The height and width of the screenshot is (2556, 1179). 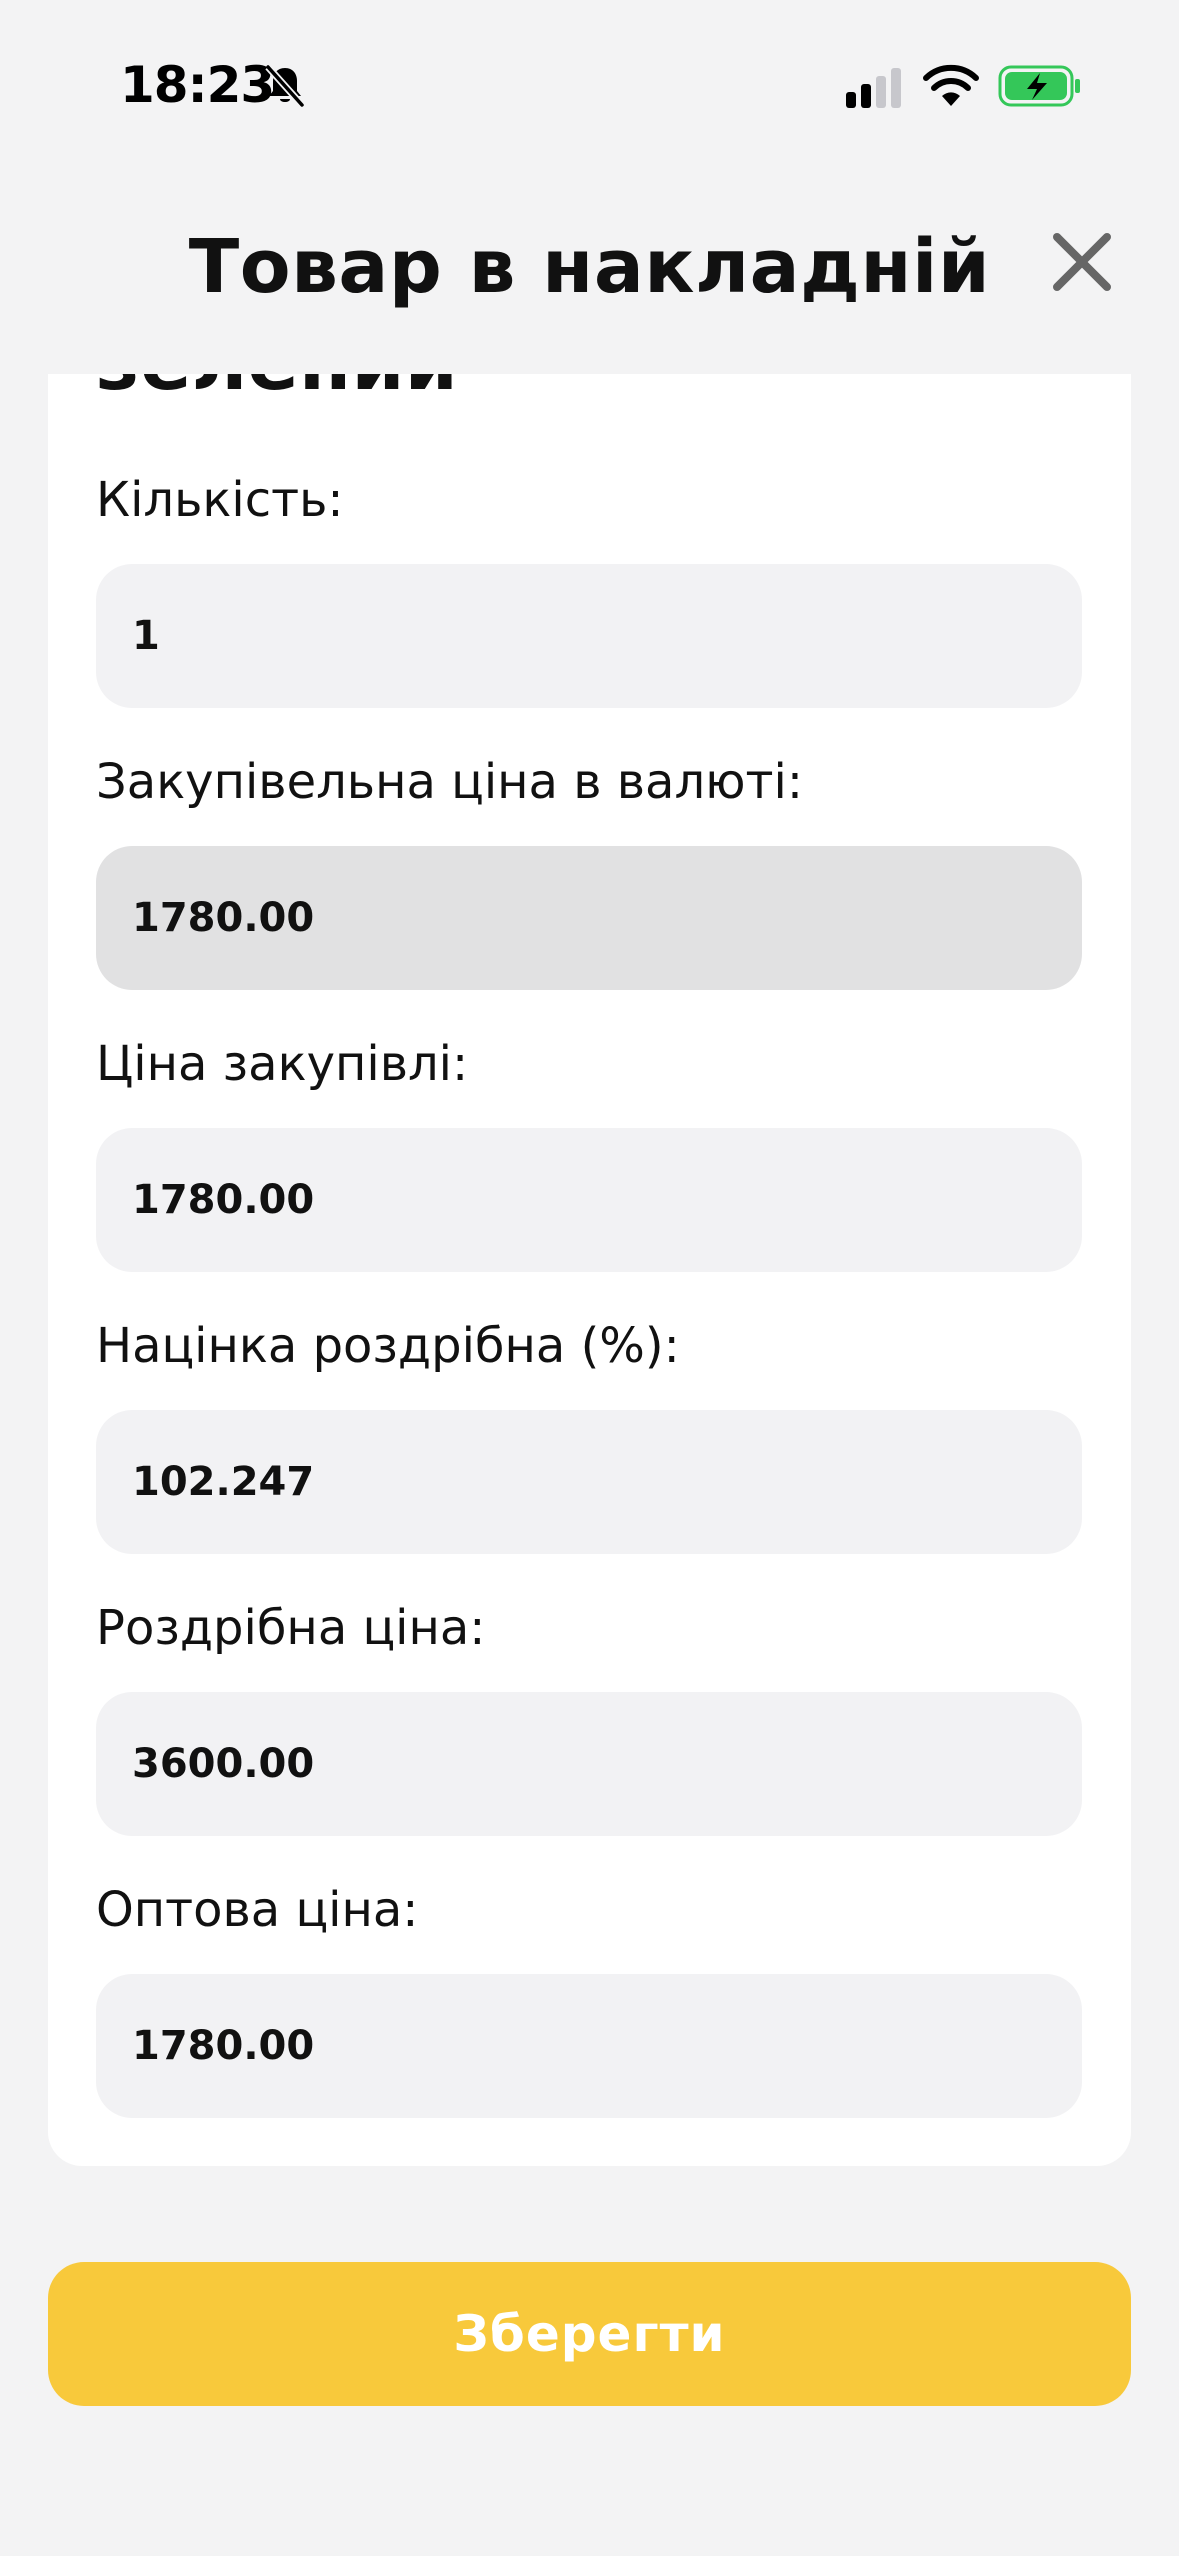 I want to click on quantity-label: Кількість:, so click(x=220, y=500).